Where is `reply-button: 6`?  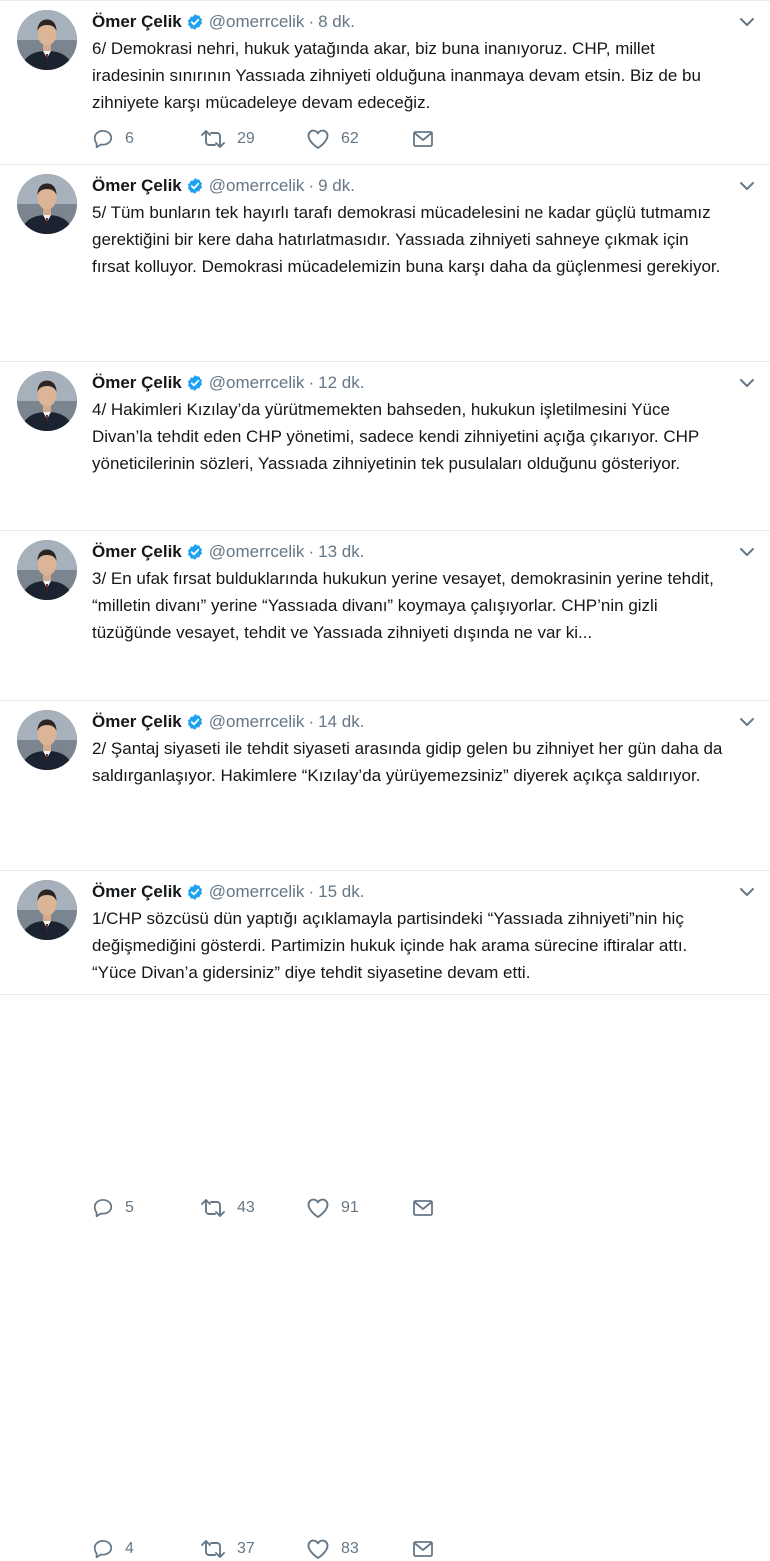
reply-button: 6 is located at coordinates (146, 139).